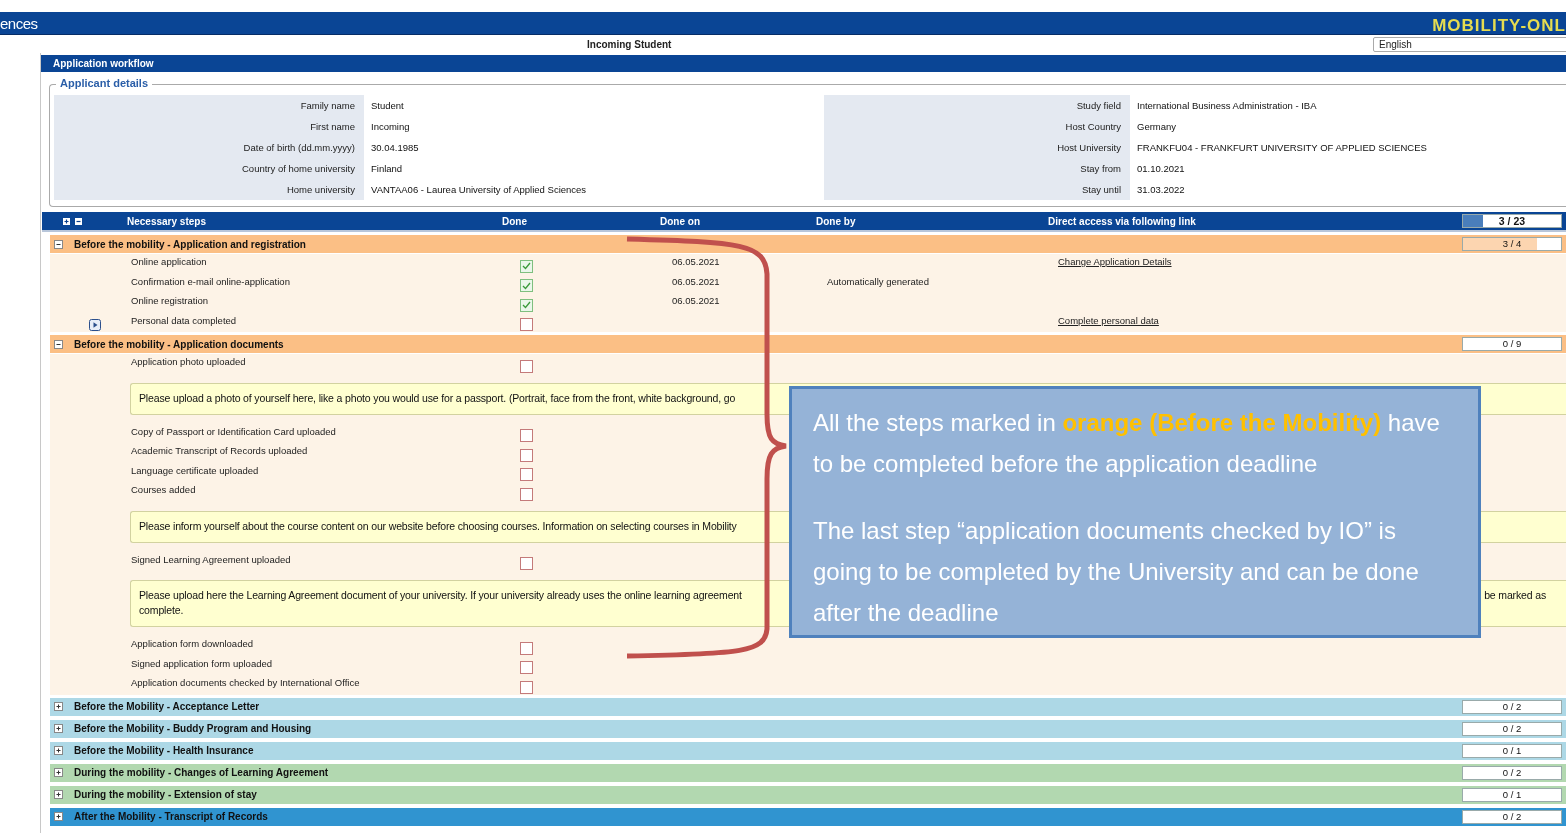  I want to click on progress-bar: 0 / 9, so click(1512, 344).